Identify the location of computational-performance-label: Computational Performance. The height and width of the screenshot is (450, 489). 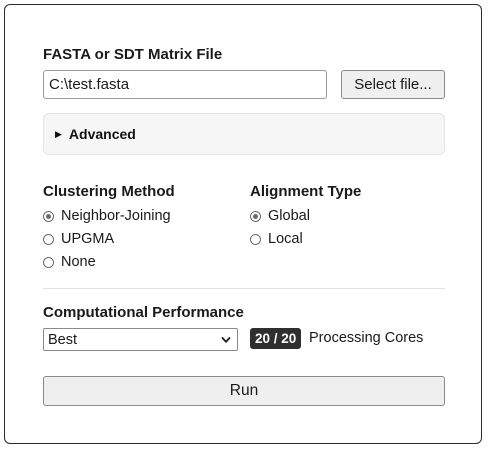
(143, 312).